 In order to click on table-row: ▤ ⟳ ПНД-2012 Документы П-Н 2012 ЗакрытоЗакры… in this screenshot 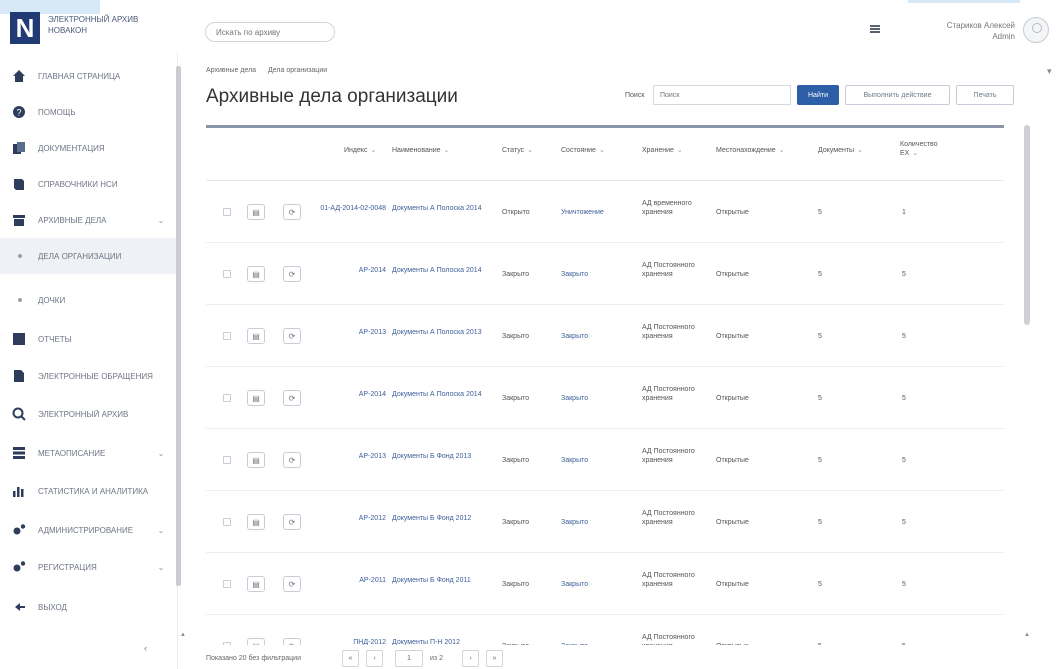, I will do `click(605, 630)`.